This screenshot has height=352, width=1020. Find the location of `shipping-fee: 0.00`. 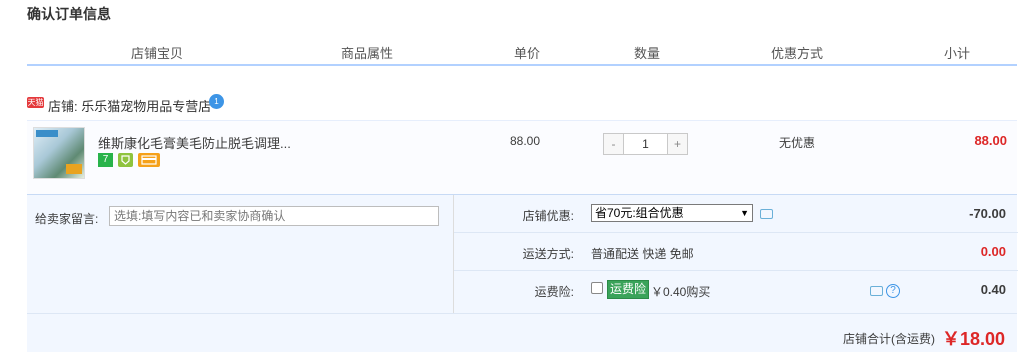

shipping-fee: 0.00 is located at coordinates (993, 251).